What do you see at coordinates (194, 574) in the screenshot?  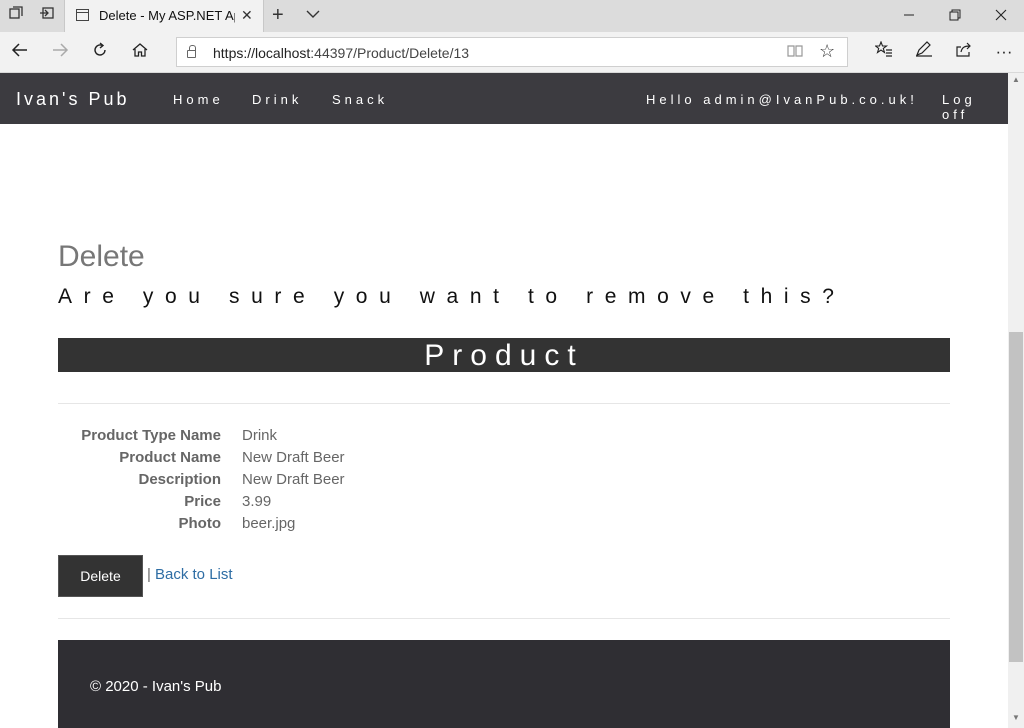 I see `back-to-list-link: Back to List` at bounding box center [194, 574].